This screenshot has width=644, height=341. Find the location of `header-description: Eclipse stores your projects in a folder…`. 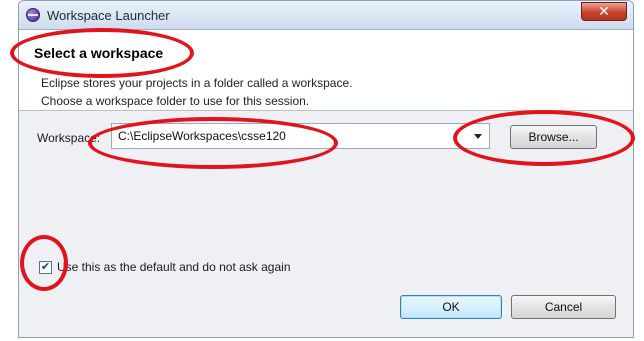

header-description: Eclipse stores your projects in a folder… is located at coordinates (196, 92).